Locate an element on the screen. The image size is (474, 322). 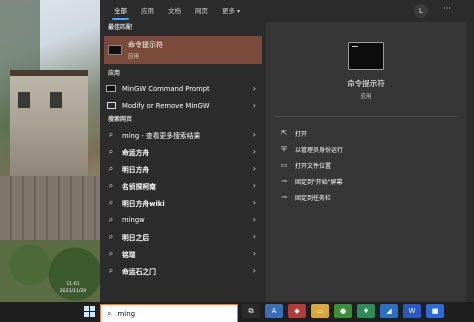
web-result-query: ming is located at coordinates (131, 135).